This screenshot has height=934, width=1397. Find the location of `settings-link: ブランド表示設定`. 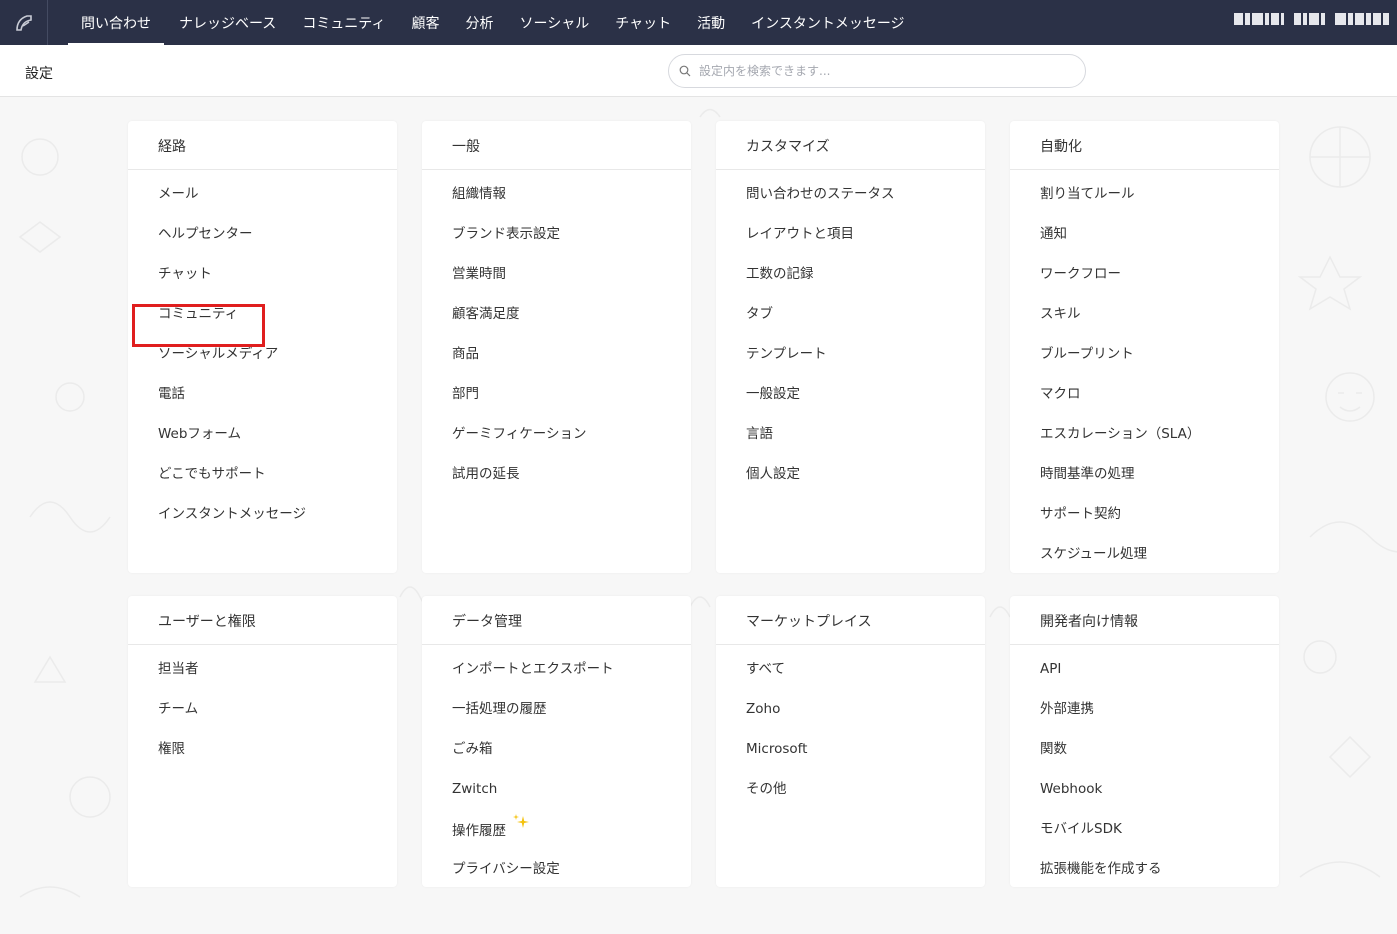

settings-link: ブランド表示設定 is located at coordinates (556, 236).